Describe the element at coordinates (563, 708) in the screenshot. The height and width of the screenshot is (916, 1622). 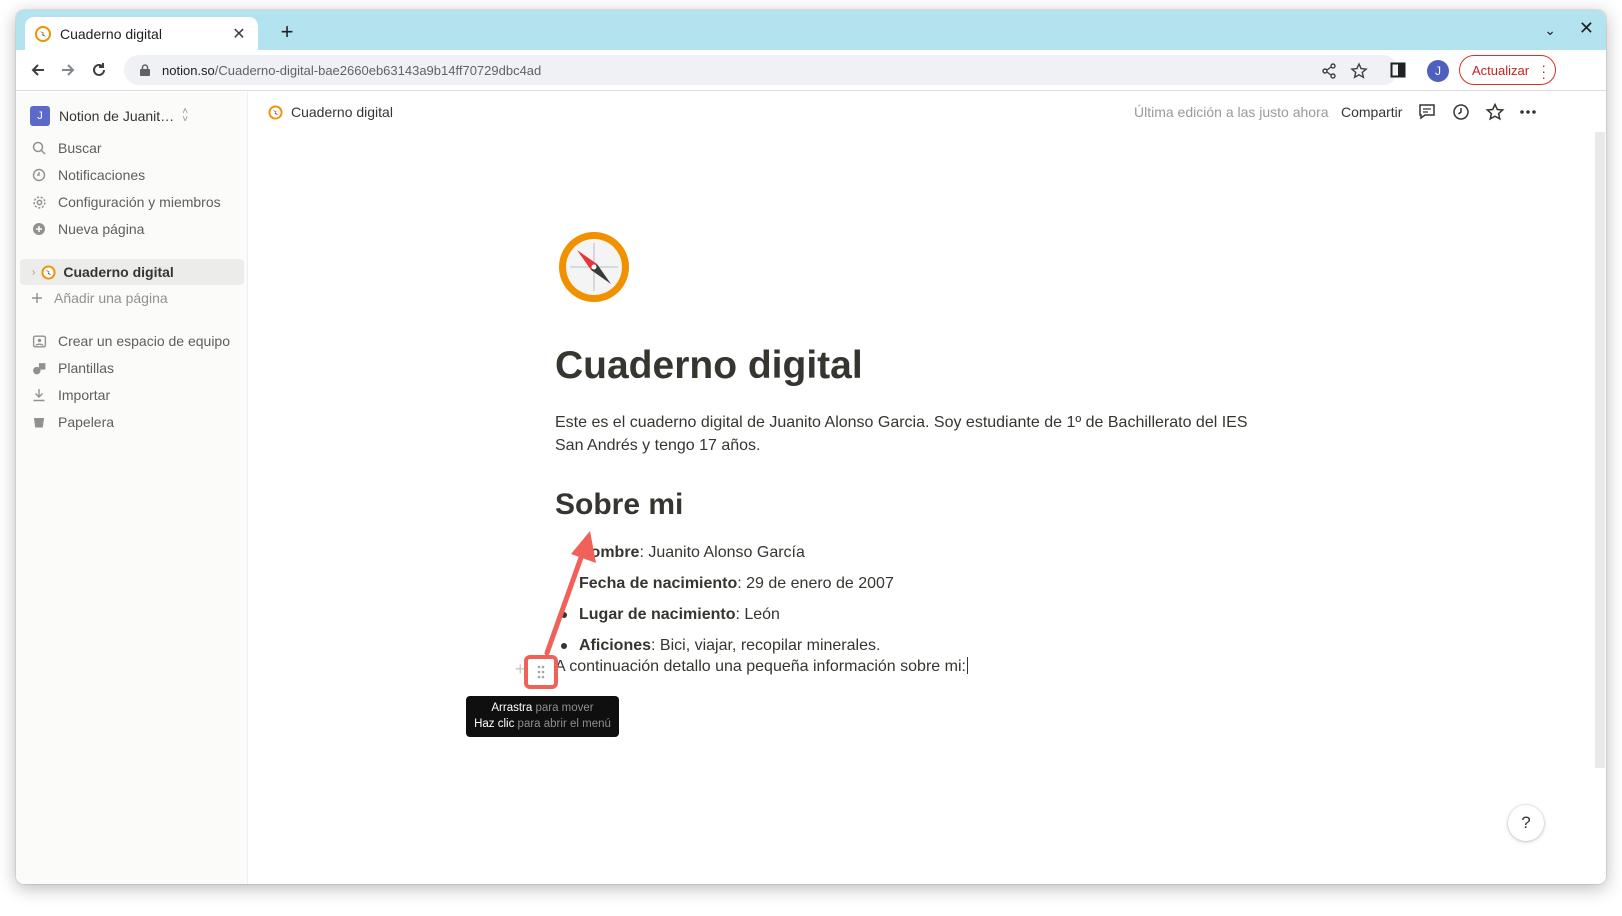
I see `tooltip-dim: para mover` at that location.